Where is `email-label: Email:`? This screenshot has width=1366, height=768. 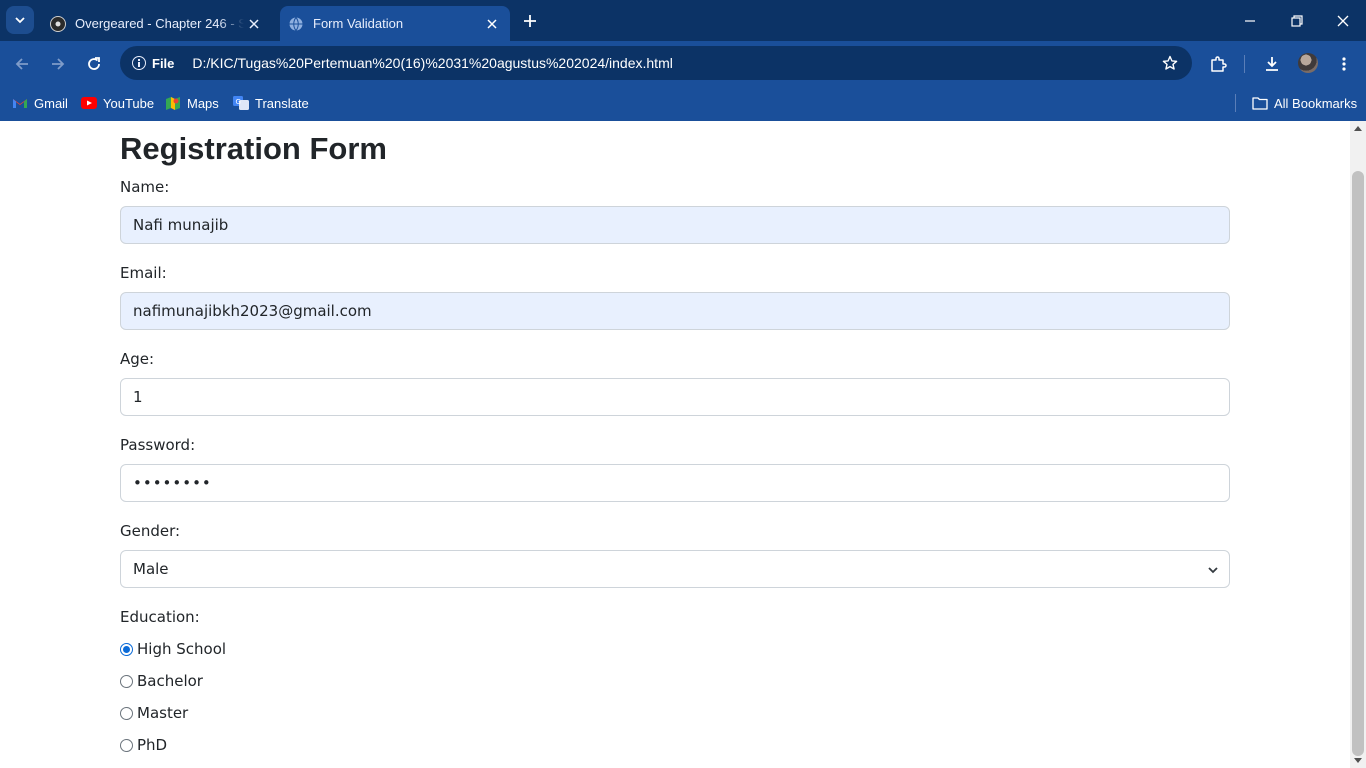
email-label: Email: is located at coordinates (143, 273).